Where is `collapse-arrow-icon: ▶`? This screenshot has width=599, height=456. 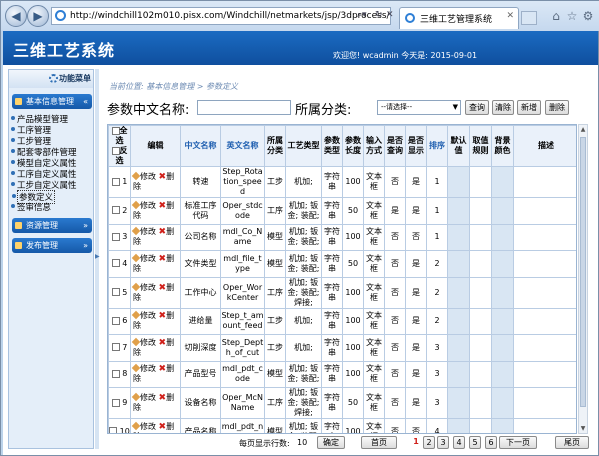
collapse-arrow-icon: ▶ is located at coordinates (97, 256).